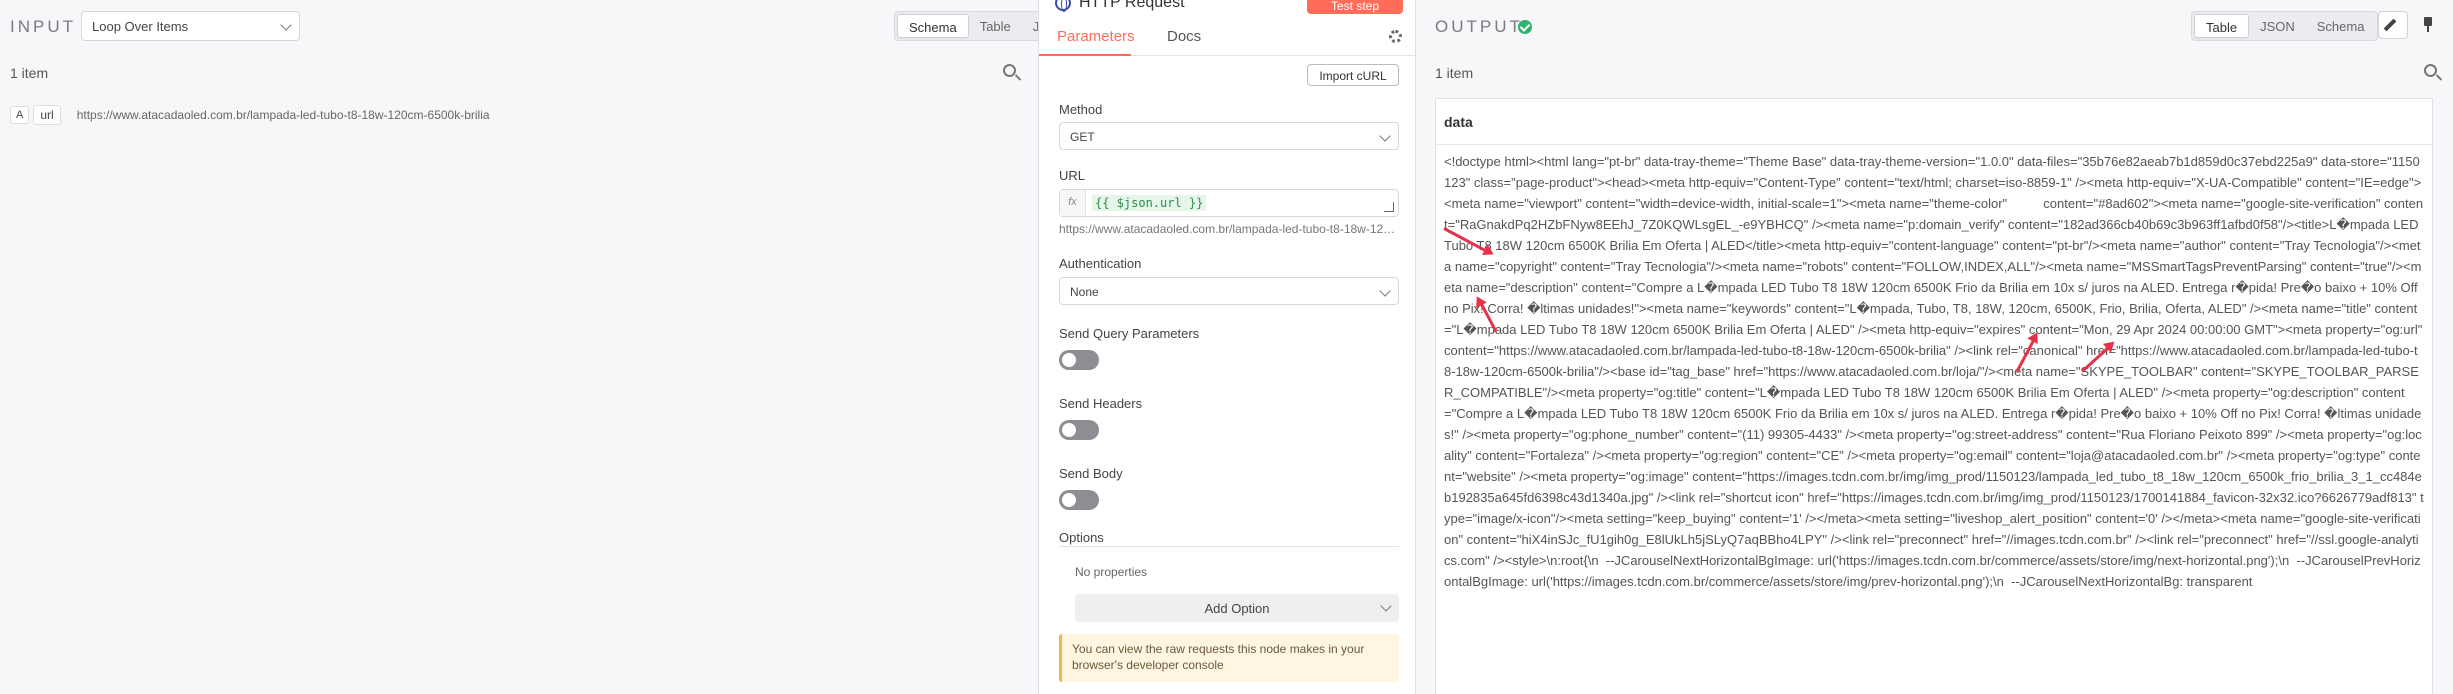  What do you see at coordinates (2277, 26) in the screenshot?
I see `output-tab-json: JSON` at bounding box center [2277, 26].